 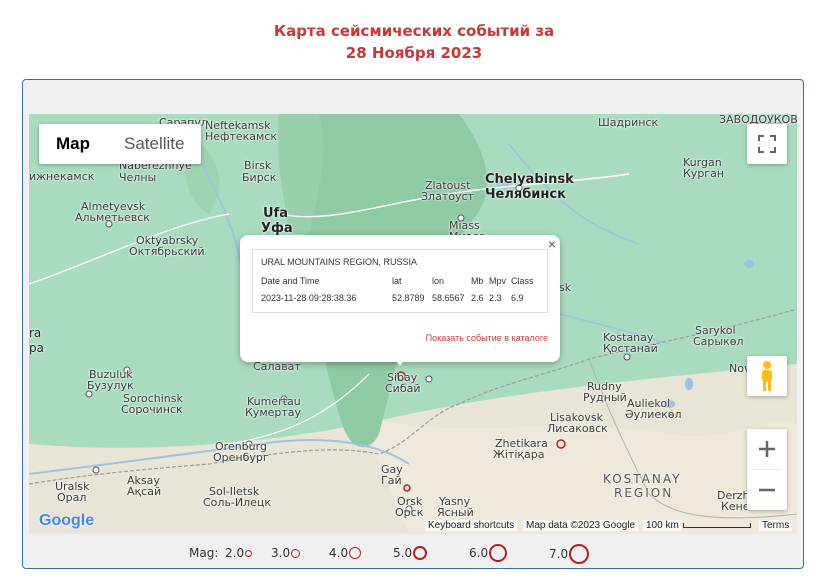 What do you see at coordinates (36, 348) in the screenshot?
I see `map-label: ра` at bounding box center [36, 348].